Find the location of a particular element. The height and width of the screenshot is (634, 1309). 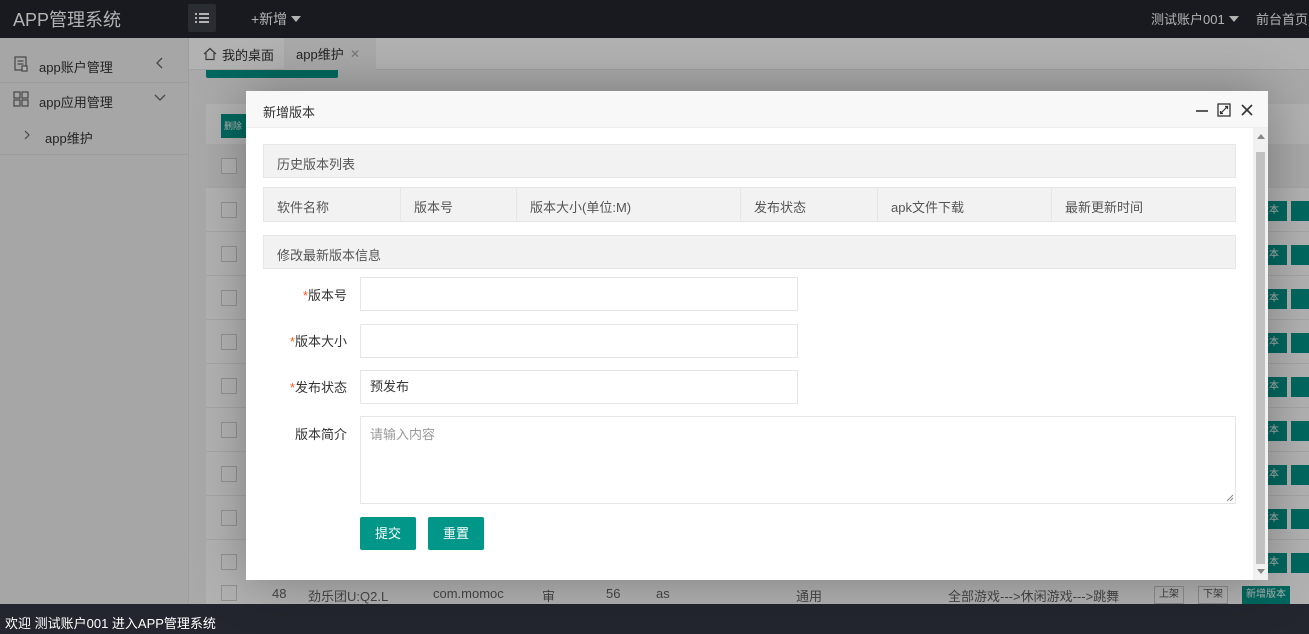

textarea-placeholder: 请输入内容 is located at coordinates (403, 434).